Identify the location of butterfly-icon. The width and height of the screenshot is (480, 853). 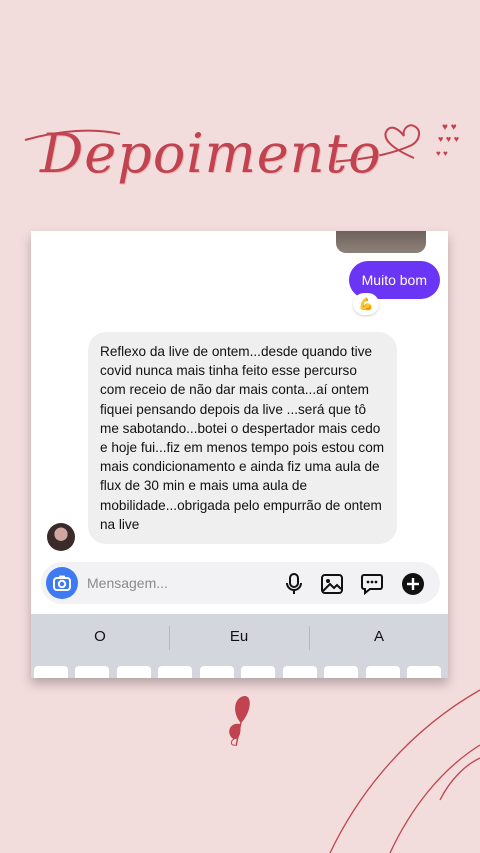
(239, 721).